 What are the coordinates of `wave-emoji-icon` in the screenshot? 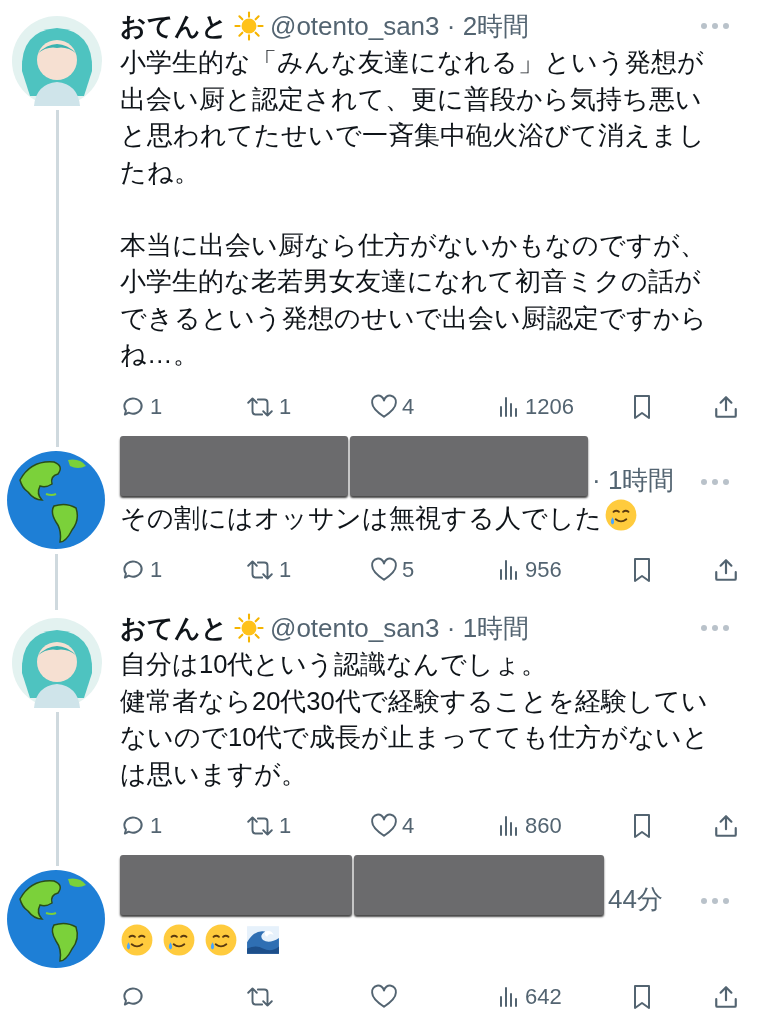 It's located at (263, 940).